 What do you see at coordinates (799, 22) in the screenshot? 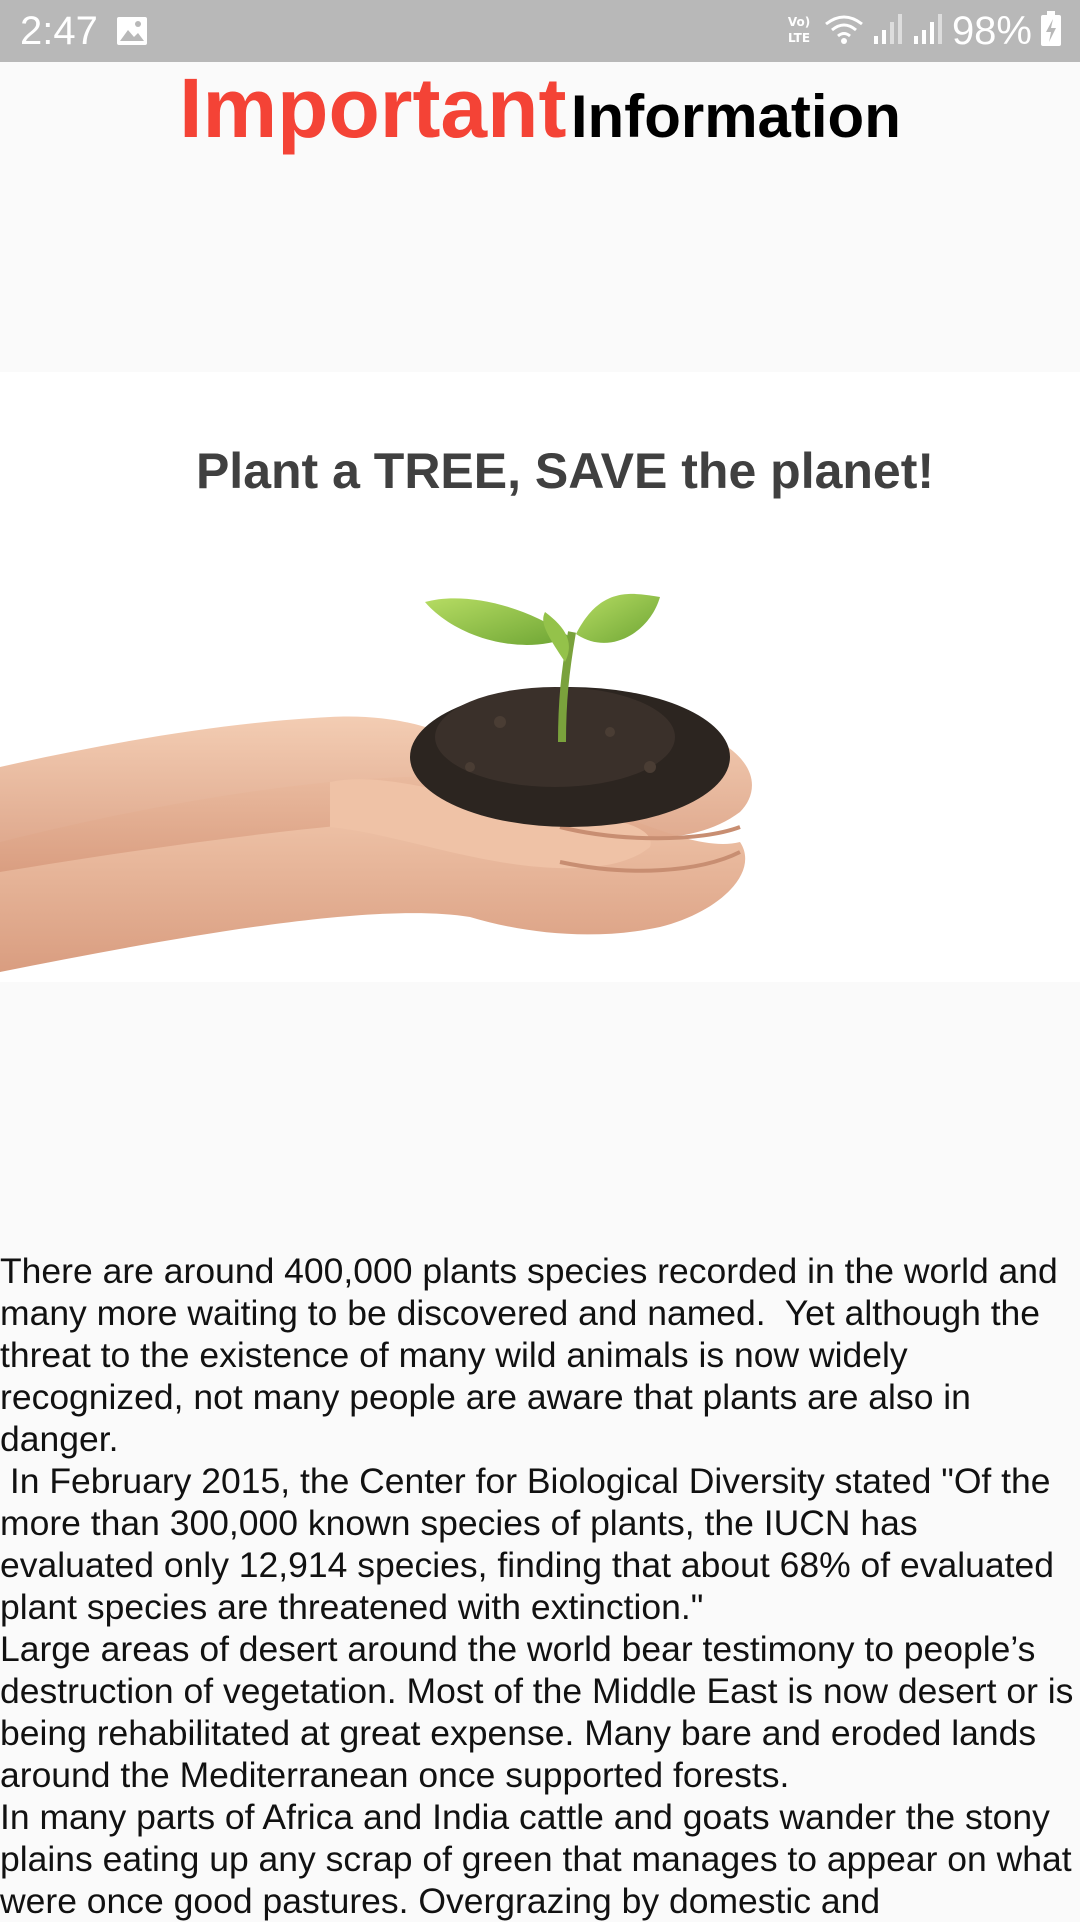
I see `svg-text: Vo)` at bounding box center [799, 22].